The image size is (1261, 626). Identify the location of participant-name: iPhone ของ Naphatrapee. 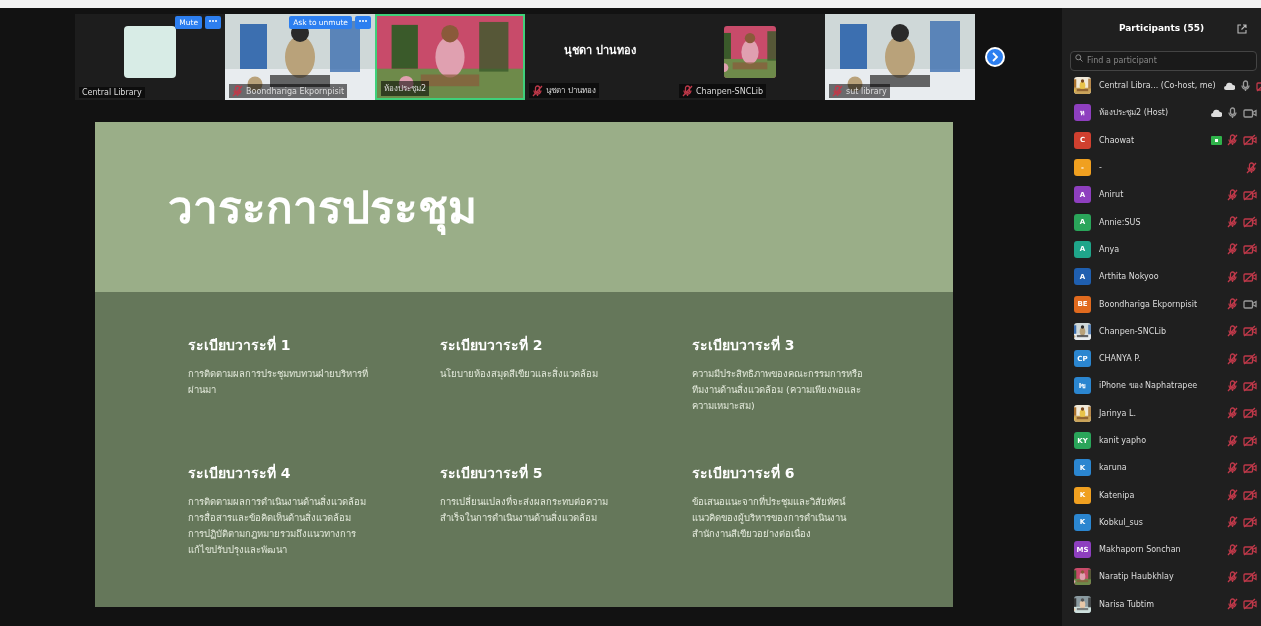
(1148, 386).